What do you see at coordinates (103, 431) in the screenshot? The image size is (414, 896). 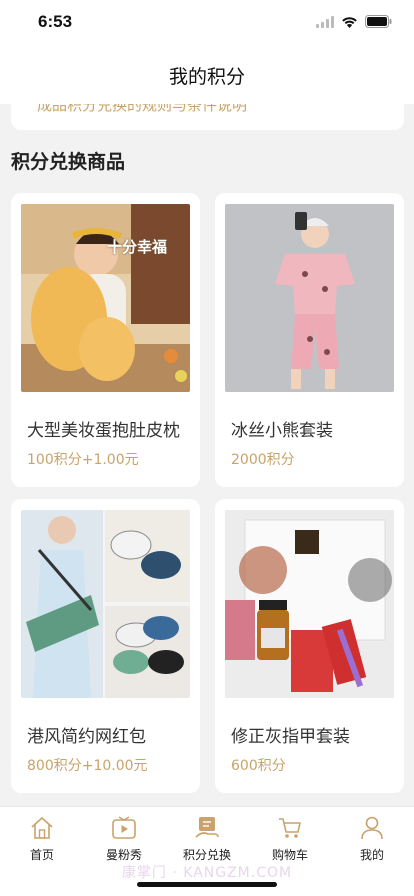 I see `product-name: 大型美妆蛋抱肚皮枕` at bounding box center [103, 431].